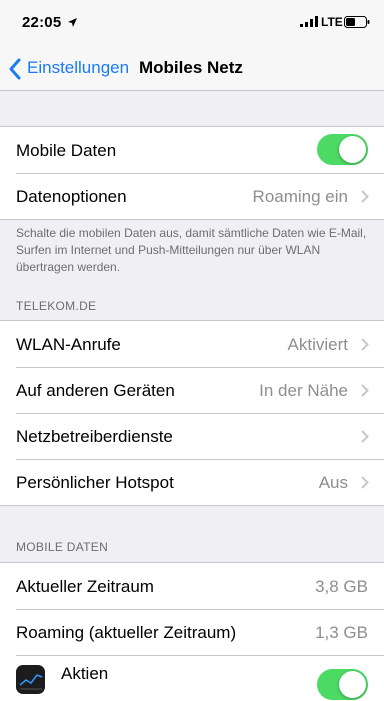 The height and width of the screenshot is (701, 384). Describe the element at coordinates (192, 586) in the screenshot. I see `current-period-row: Aktueller Zeitraum 3,8 GB` at that location.